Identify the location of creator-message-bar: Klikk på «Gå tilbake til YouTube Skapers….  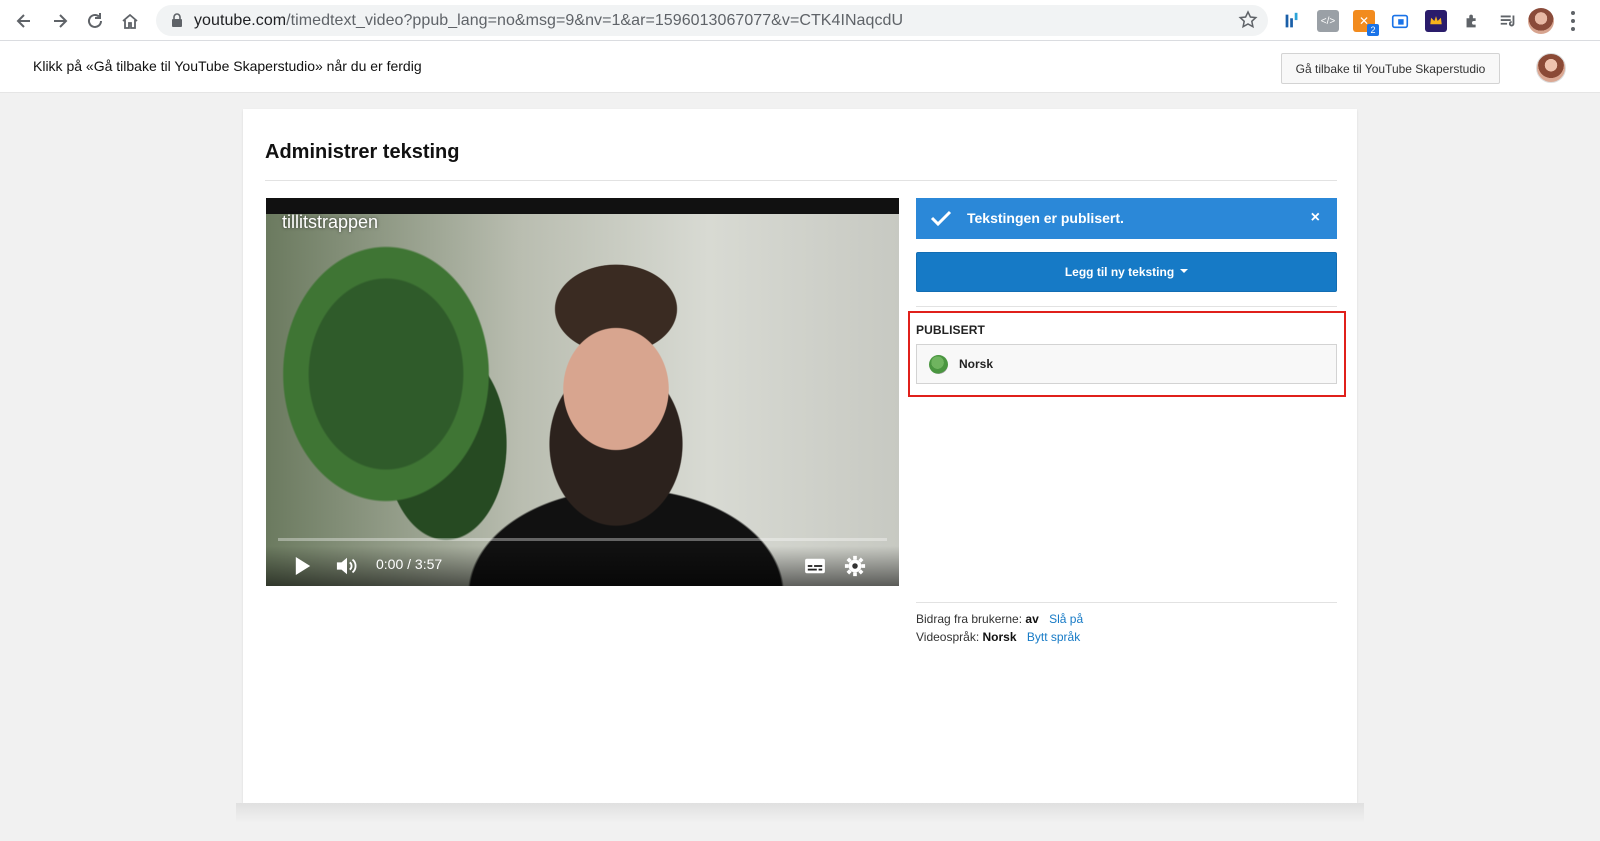
(800, 67).